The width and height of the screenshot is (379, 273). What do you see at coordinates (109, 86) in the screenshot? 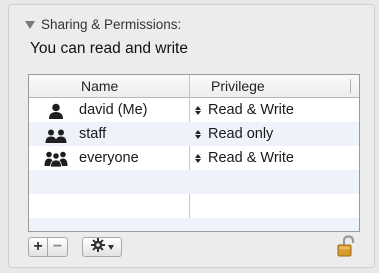
I see `column-header-name: Name` at bounding box center [109, 86].